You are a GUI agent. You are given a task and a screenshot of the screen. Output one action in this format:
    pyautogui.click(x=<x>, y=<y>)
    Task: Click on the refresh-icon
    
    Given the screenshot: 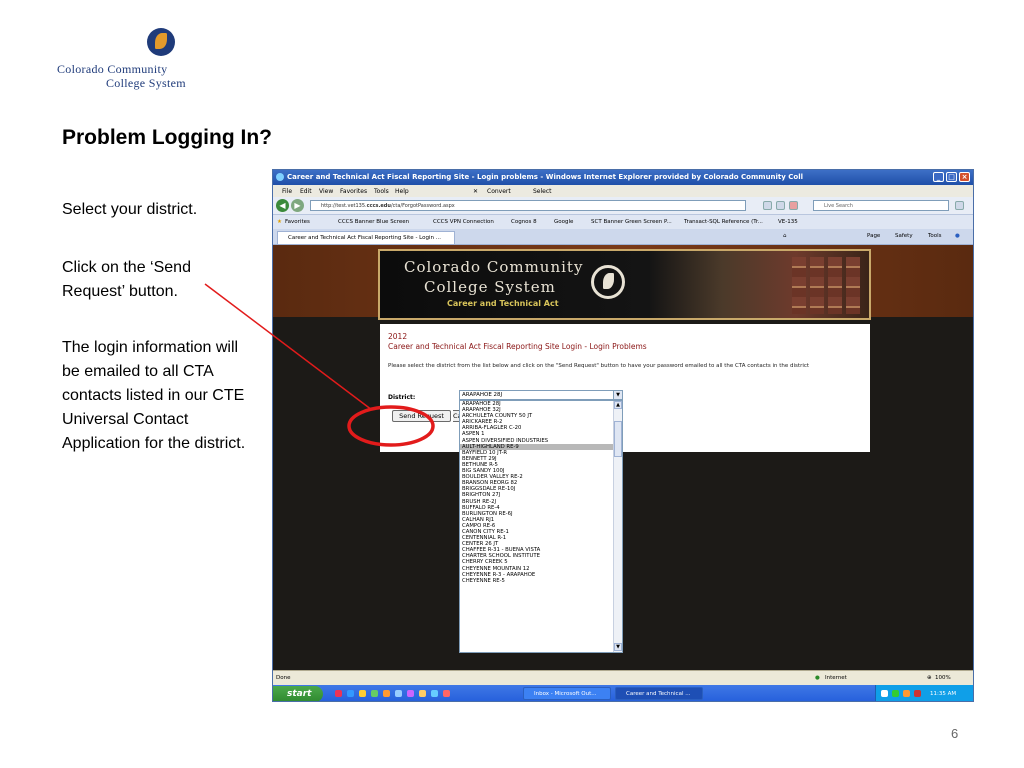 What is the action you would take?
    pyautogui.click(x=780, y=205)
    